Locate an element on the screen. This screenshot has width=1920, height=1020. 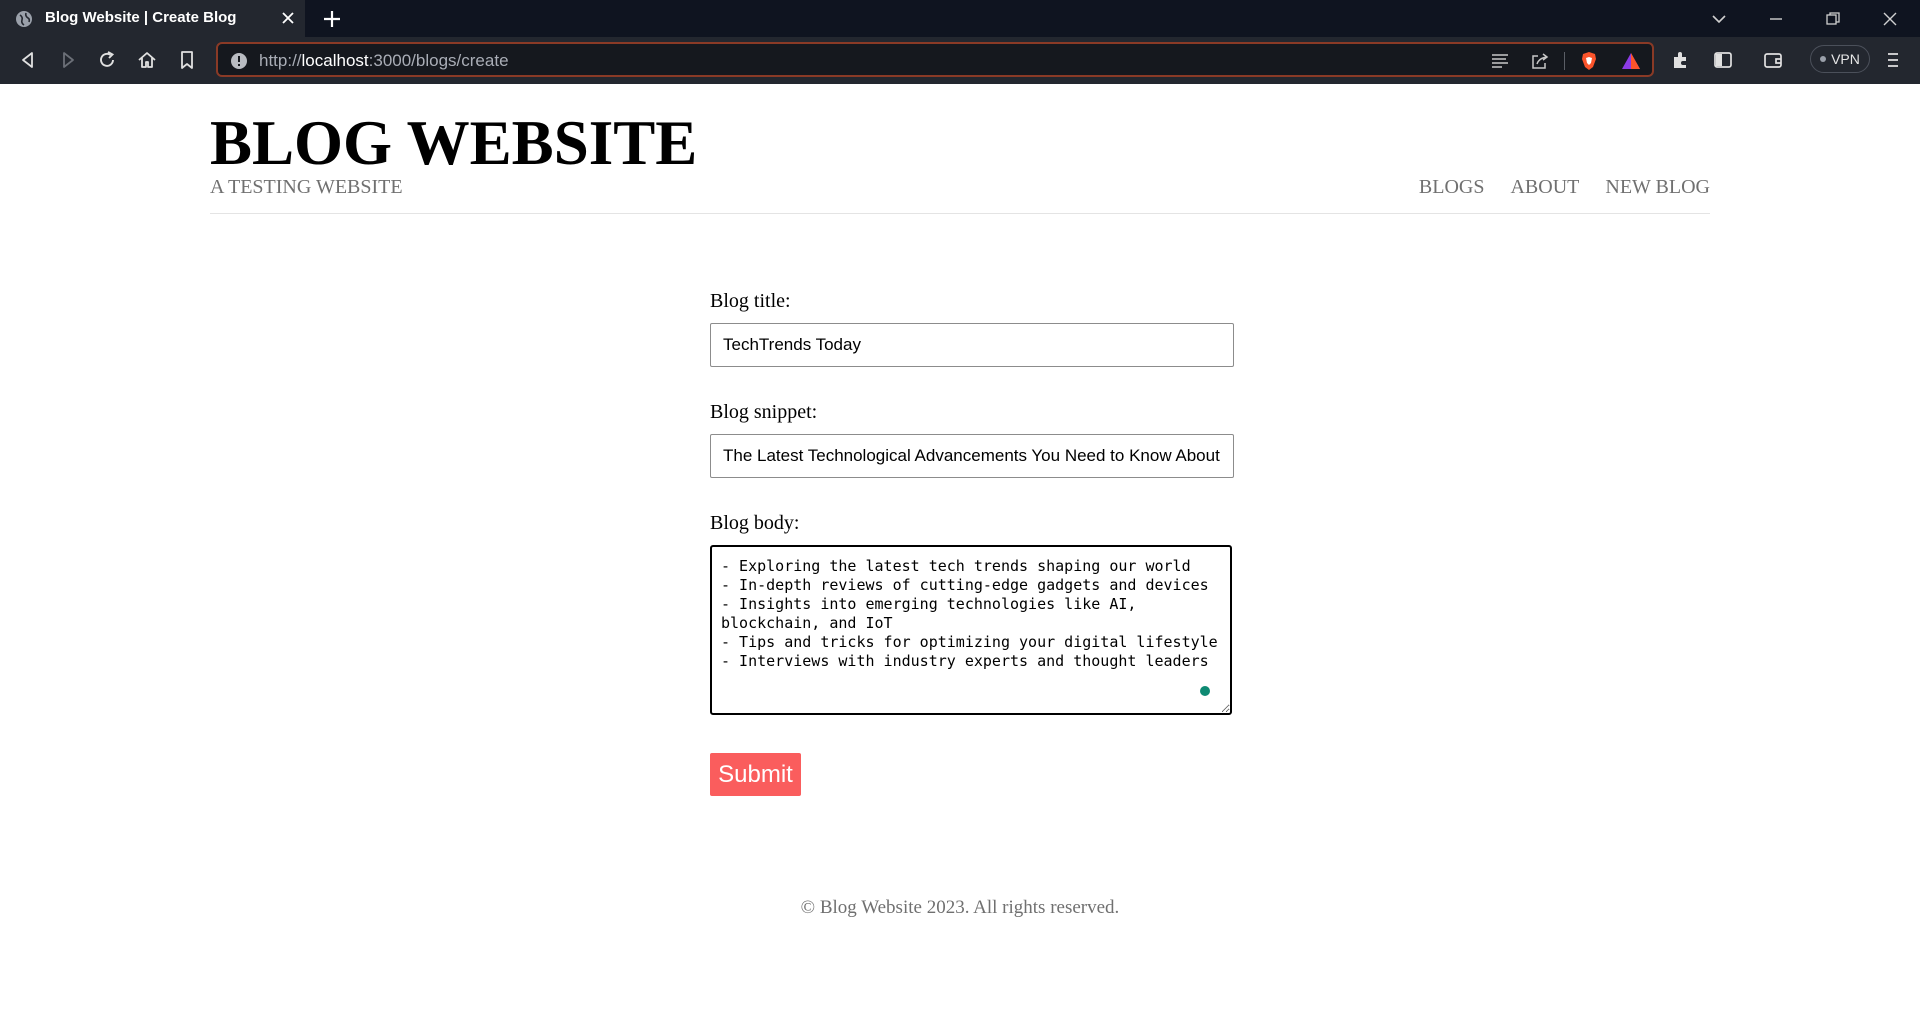
nav-link-about: ABOUT is located at coordinates (1544, 187).